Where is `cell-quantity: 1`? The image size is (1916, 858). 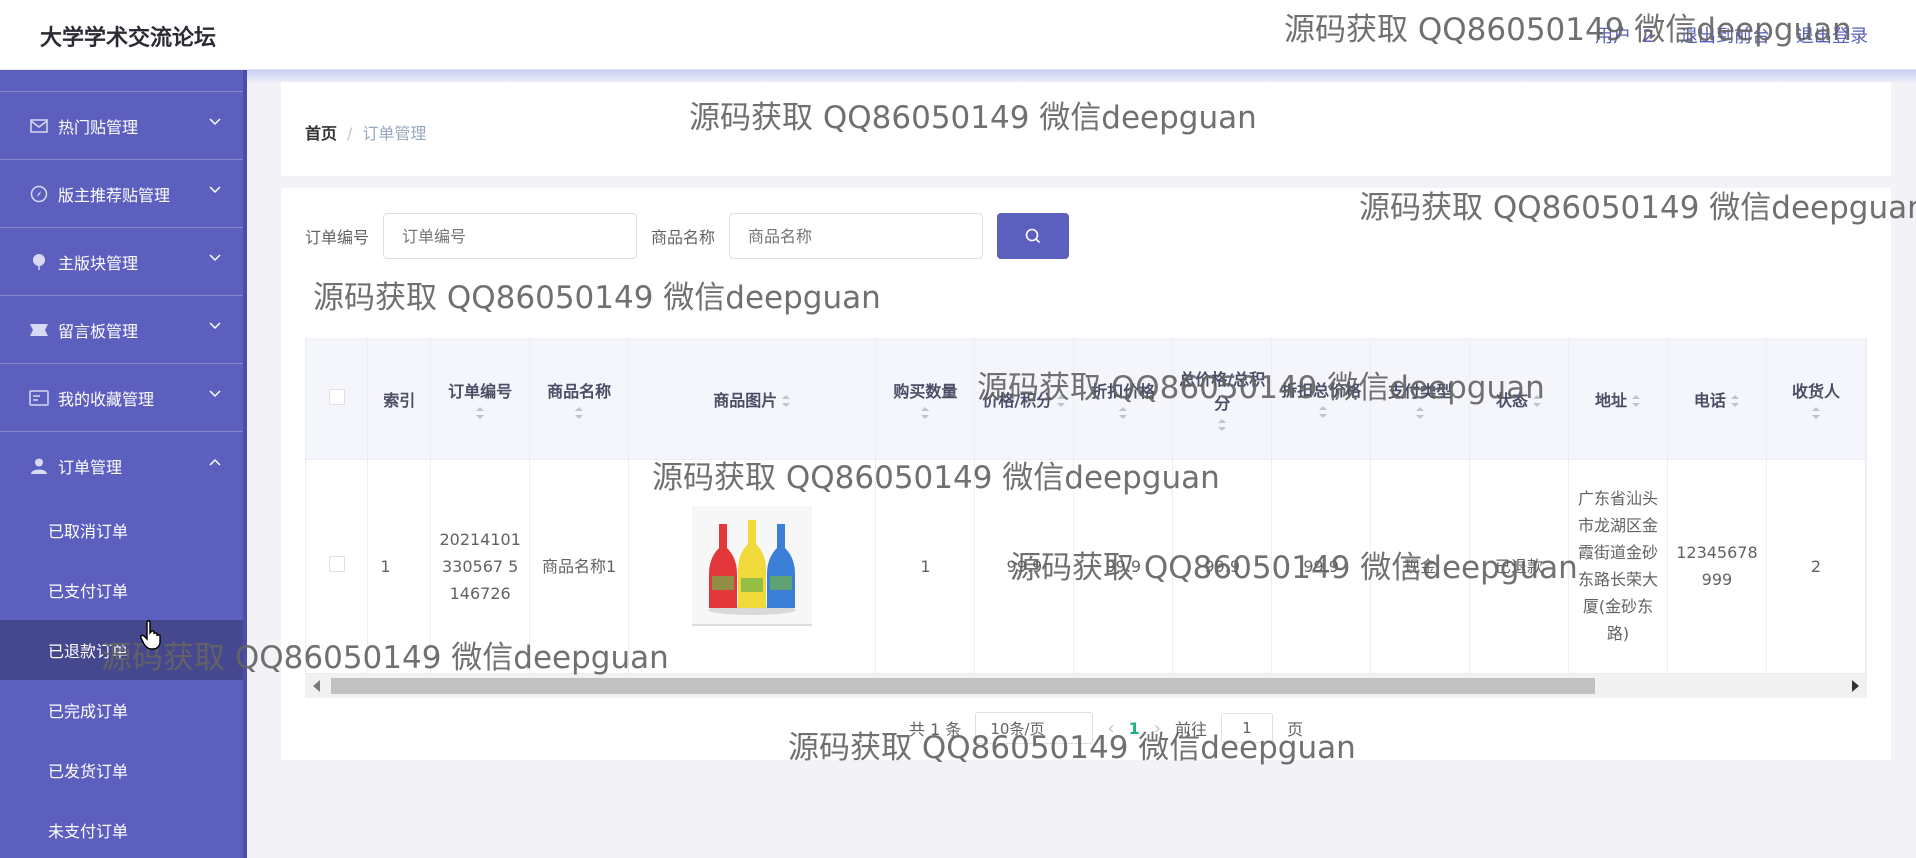 cell-quantity: 1 is located at coordinates (925, 566).